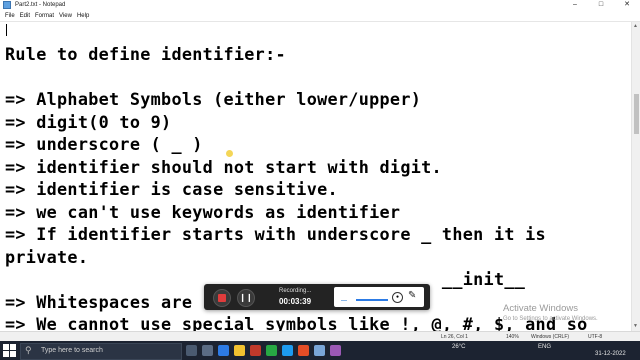  I want to click on text-line: => Whitespaces are, so click(99, 302).